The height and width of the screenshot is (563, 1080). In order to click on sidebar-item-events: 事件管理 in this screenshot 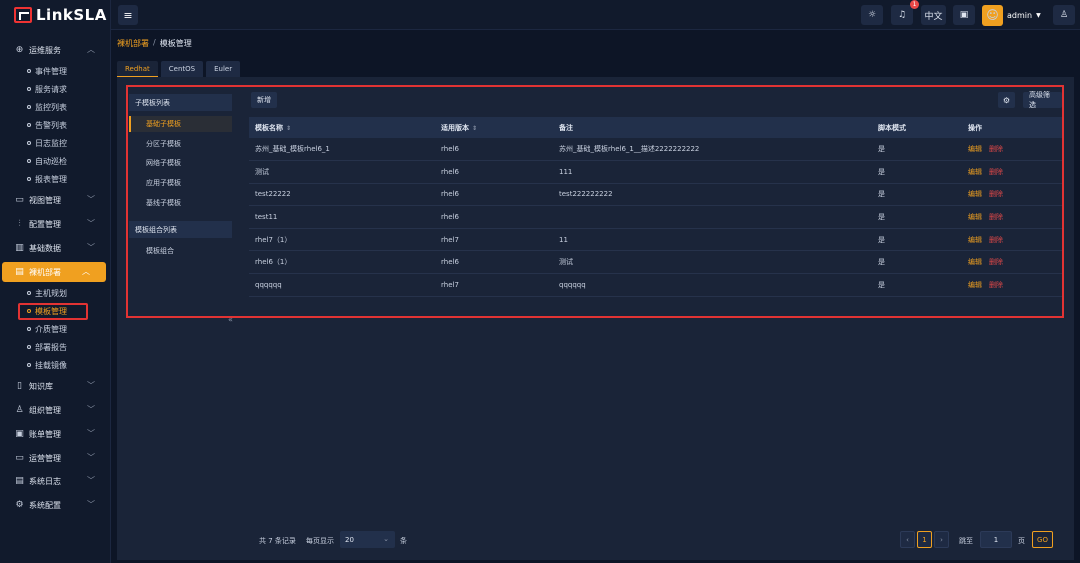, I will do `click(47, 71)`.